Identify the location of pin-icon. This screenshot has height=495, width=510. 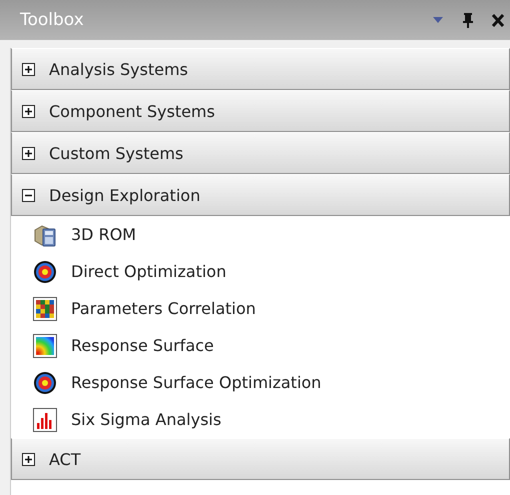
(468, 20).